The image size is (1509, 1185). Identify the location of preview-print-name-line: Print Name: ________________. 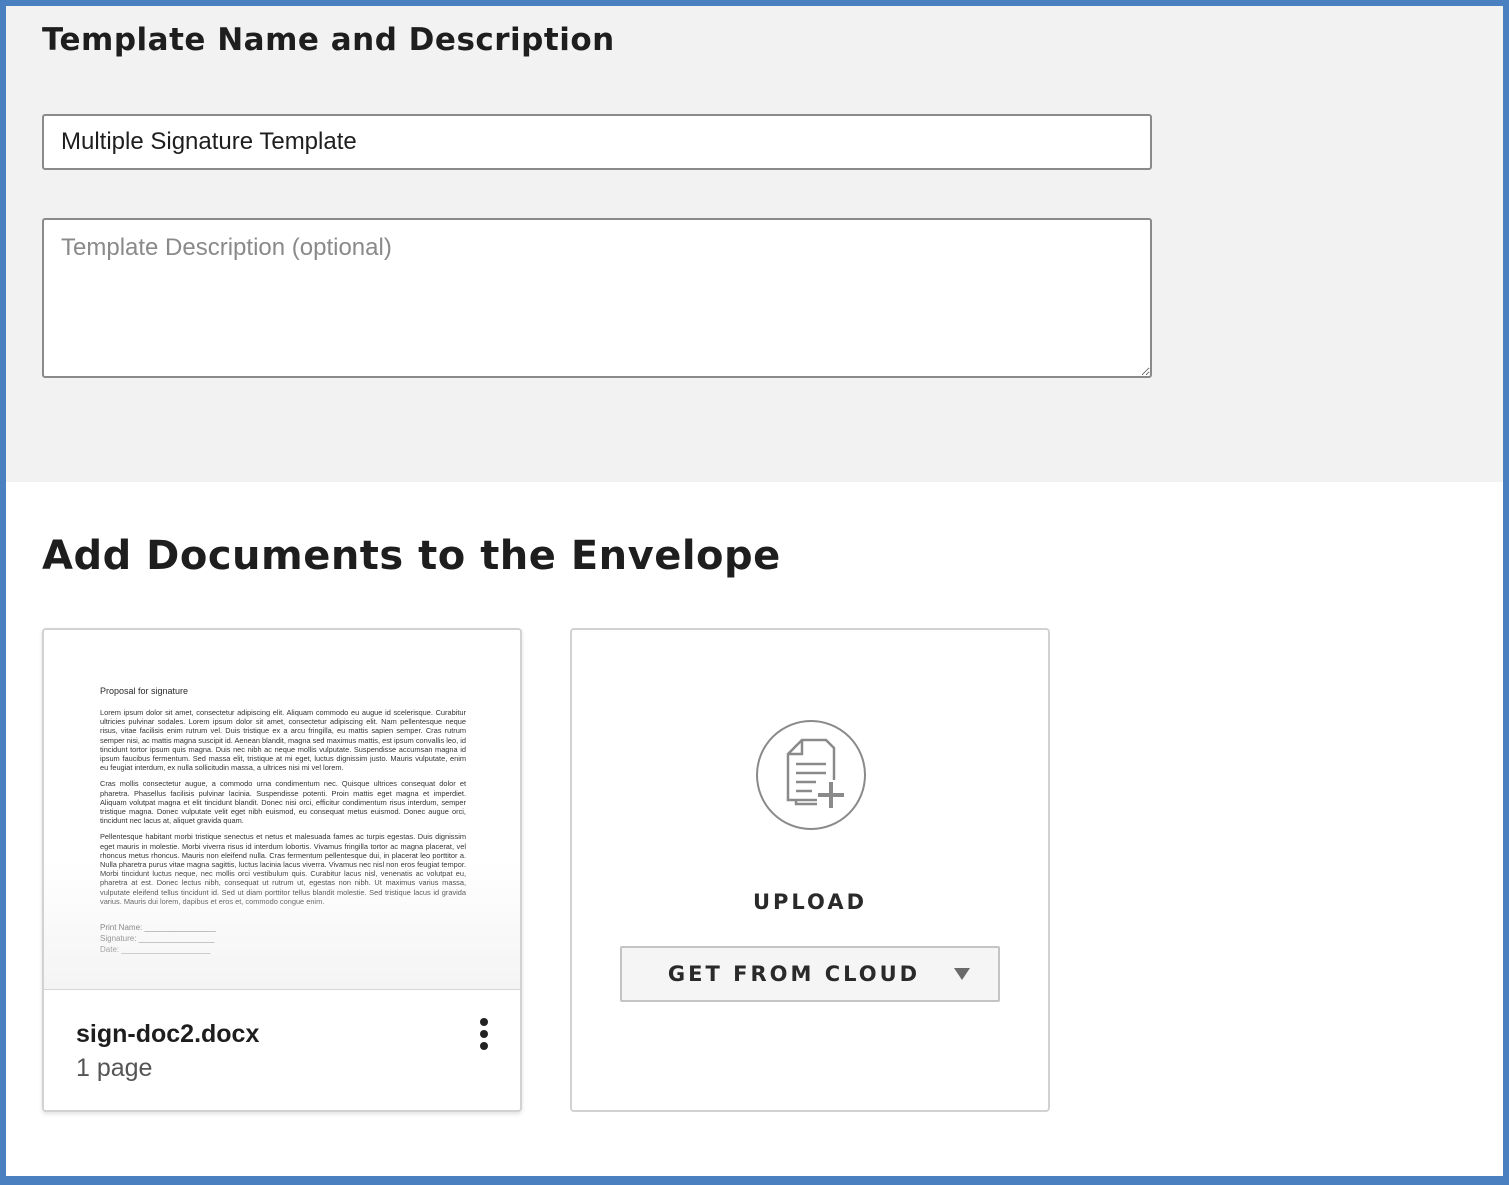
(158, 928).